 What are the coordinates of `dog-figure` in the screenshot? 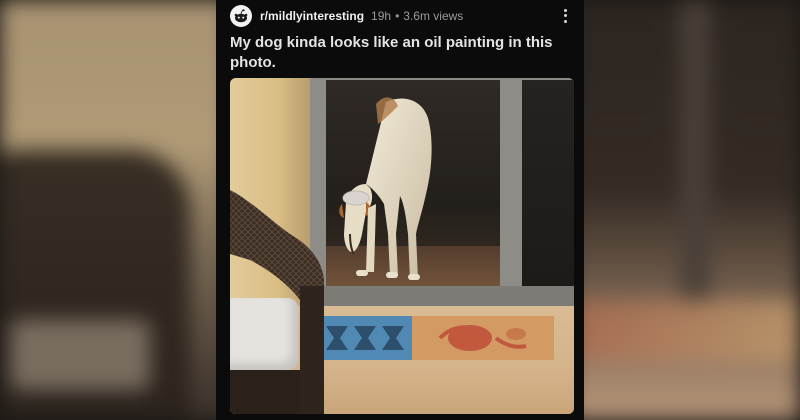 It's located at (385, 188).